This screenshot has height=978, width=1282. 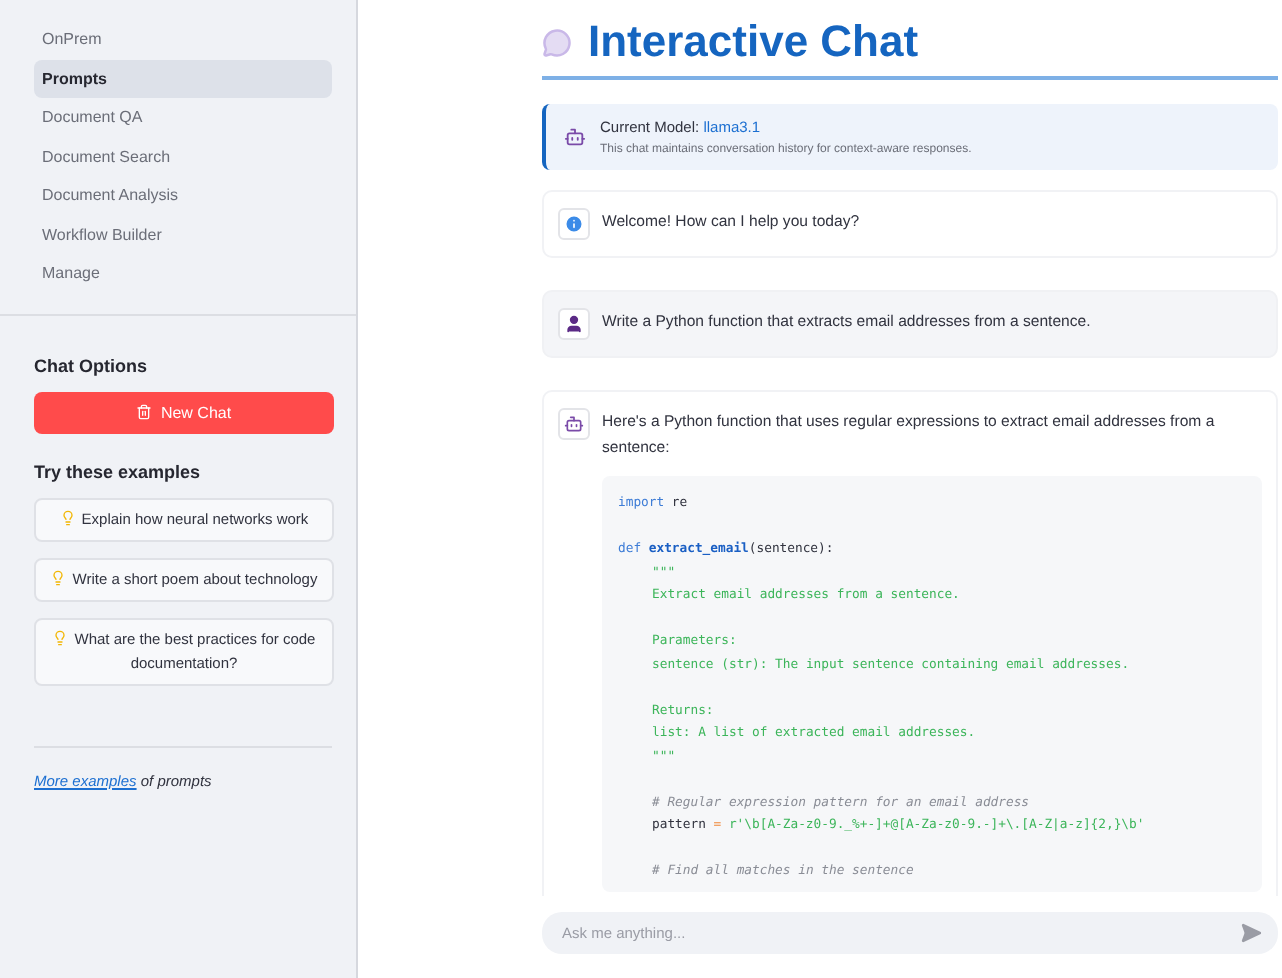 I want to click on trash-icon, so click(x=144, y=412).